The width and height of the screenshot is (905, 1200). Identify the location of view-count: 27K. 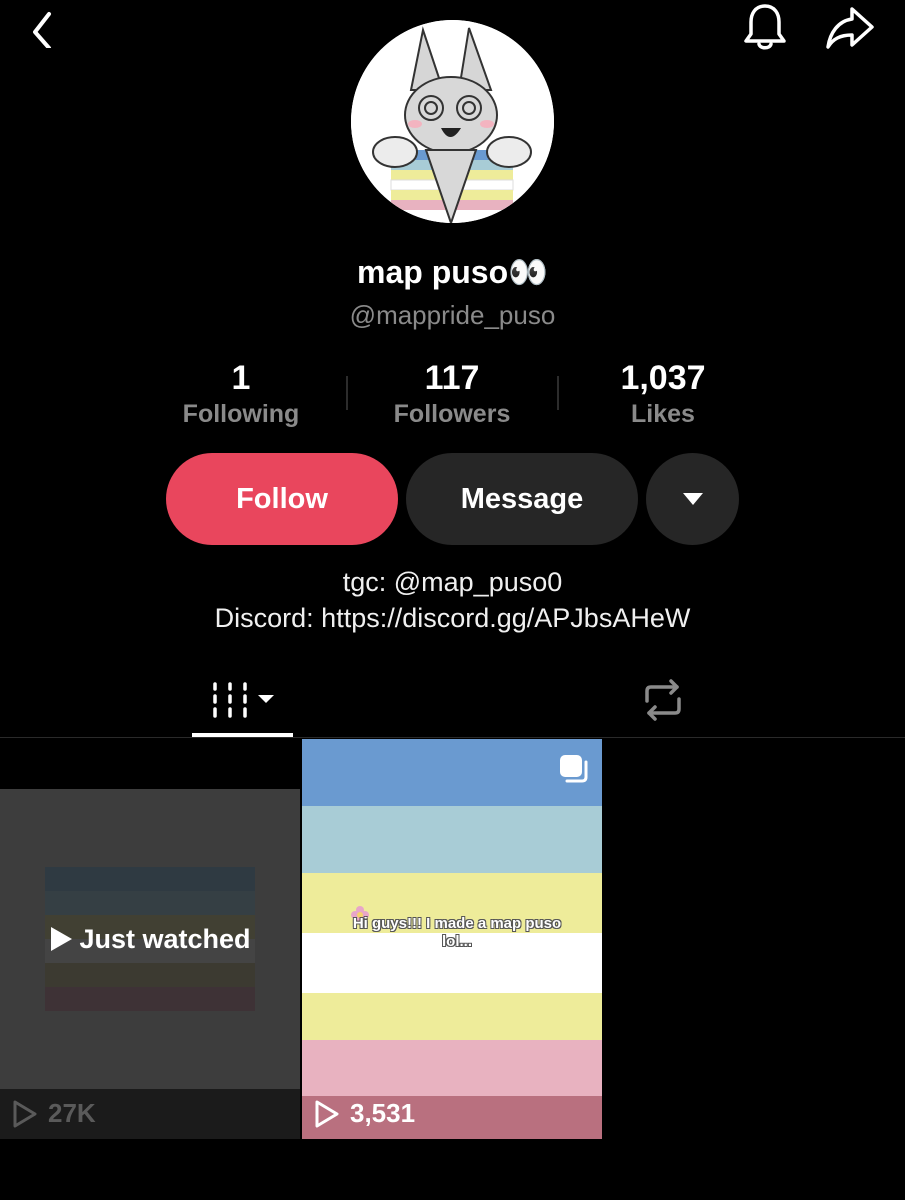
(54, 1113).